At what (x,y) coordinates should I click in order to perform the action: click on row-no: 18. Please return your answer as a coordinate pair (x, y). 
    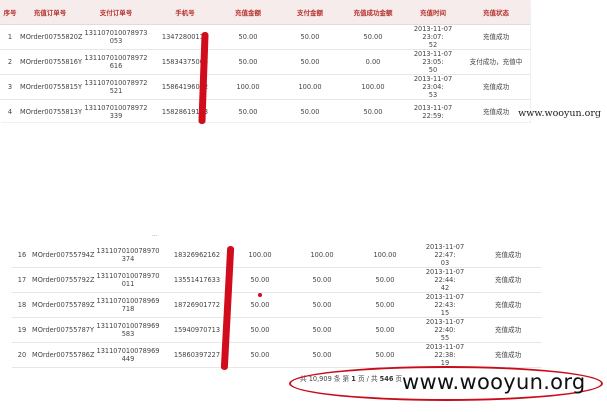
    Looking at the image, I should click on (22, 305).